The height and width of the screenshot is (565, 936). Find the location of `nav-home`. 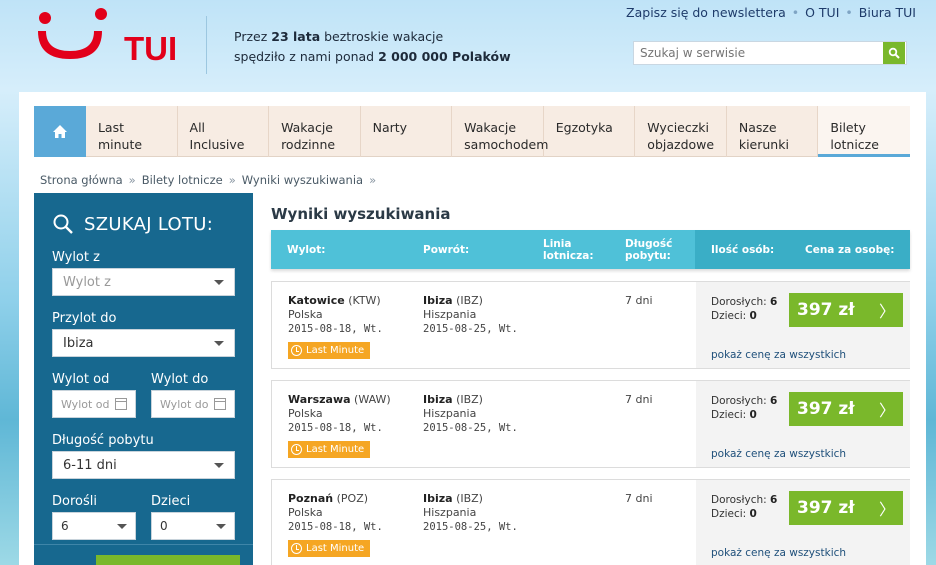

nav-home is located at coordinates (60, 131).